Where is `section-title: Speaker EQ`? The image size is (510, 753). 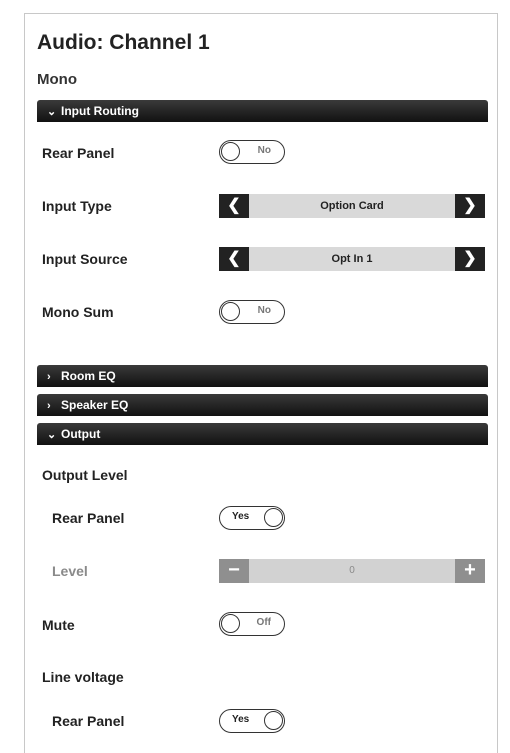 section-title: Speaker EQ is located at coordinates (95, 405).